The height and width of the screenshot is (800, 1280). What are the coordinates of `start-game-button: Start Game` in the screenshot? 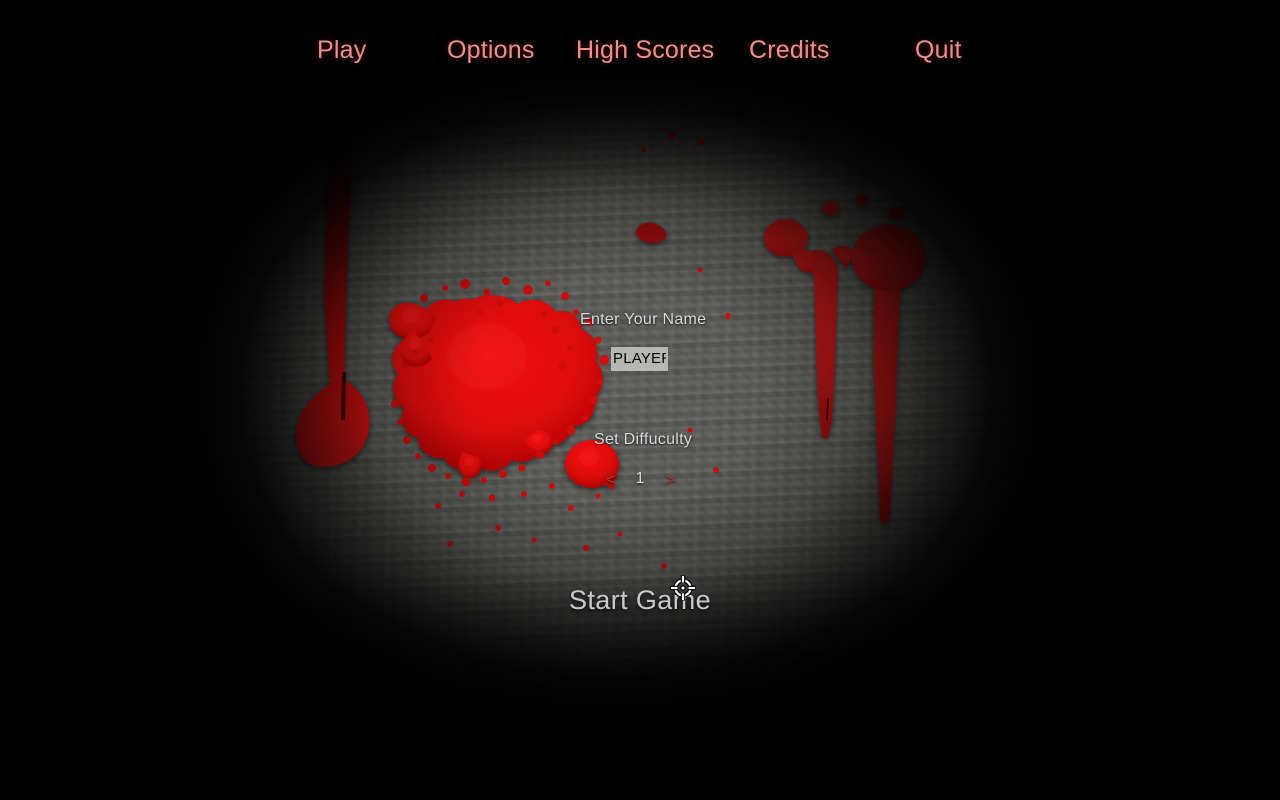 It's located at (640, 600).